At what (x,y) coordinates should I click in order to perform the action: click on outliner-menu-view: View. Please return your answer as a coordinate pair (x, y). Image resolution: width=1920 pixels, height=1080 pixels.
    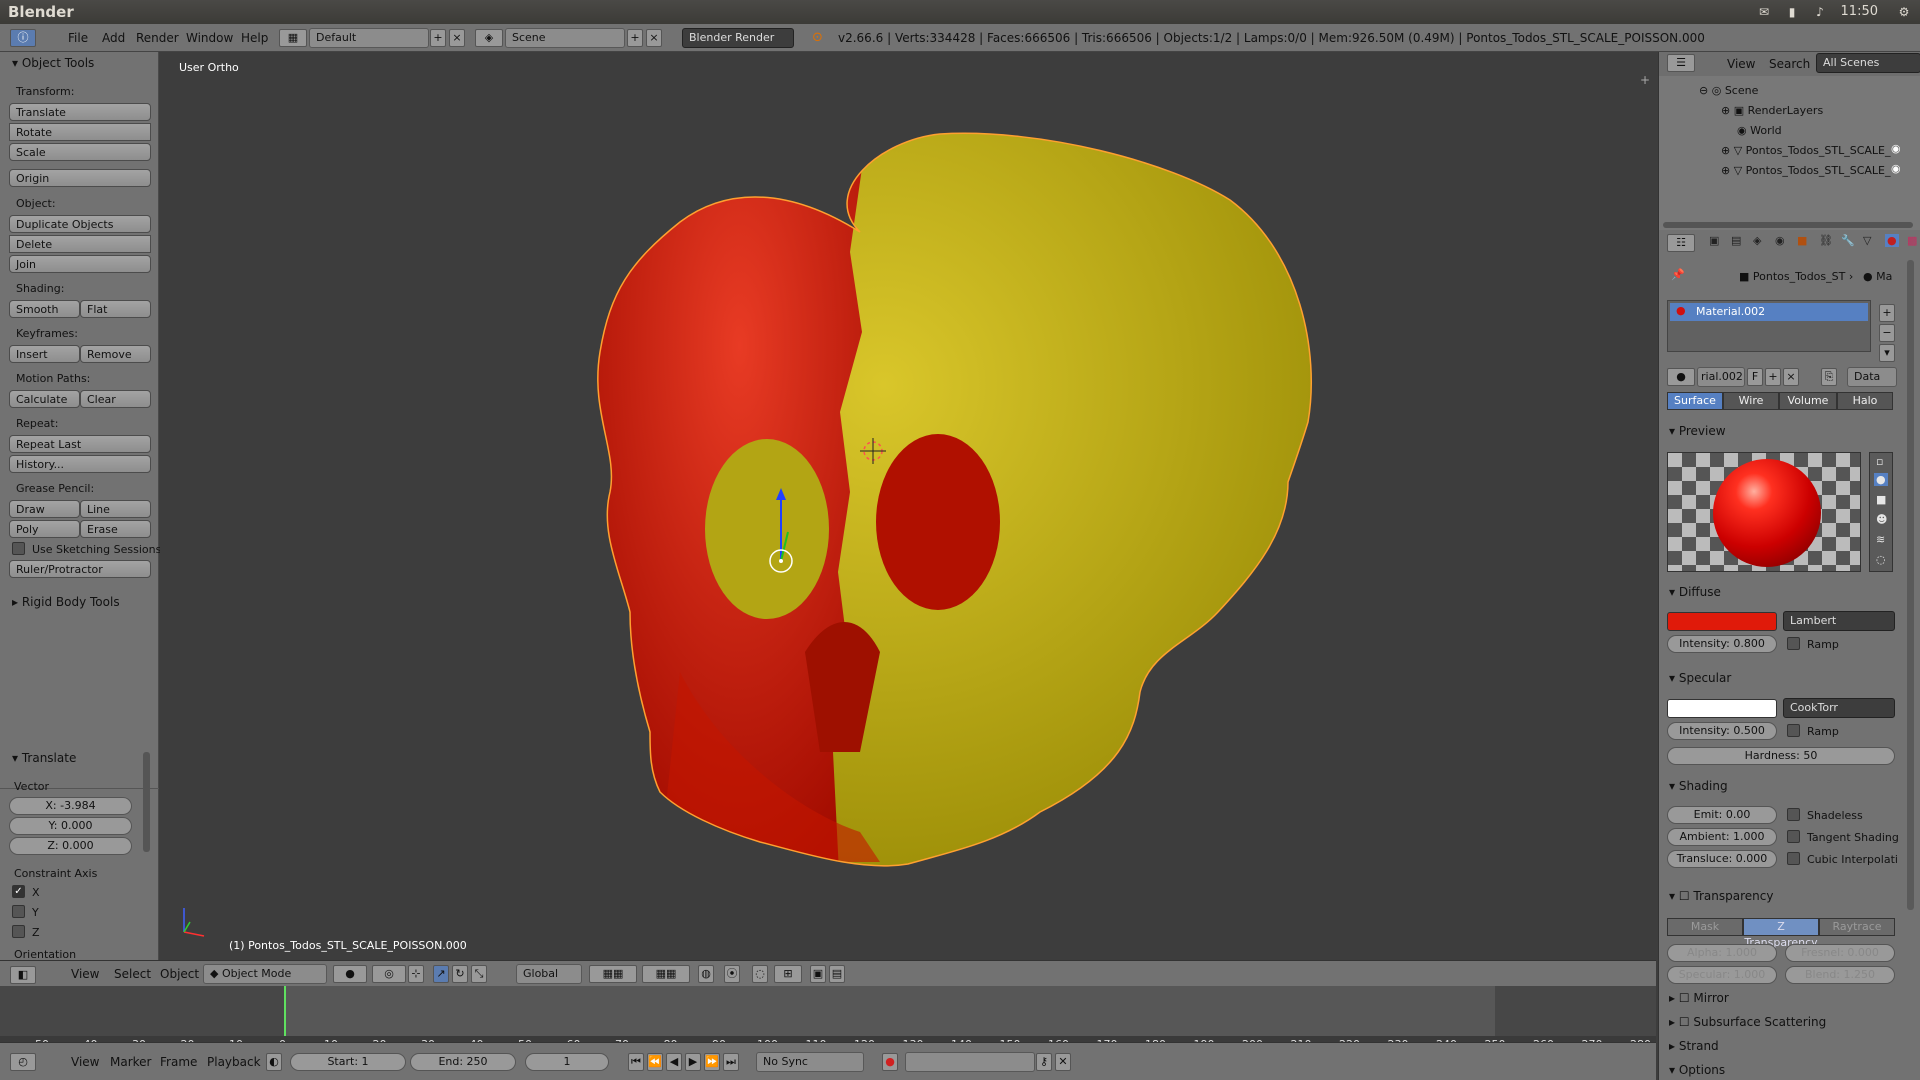
    Looking at the image, I should click on (1741, 64).